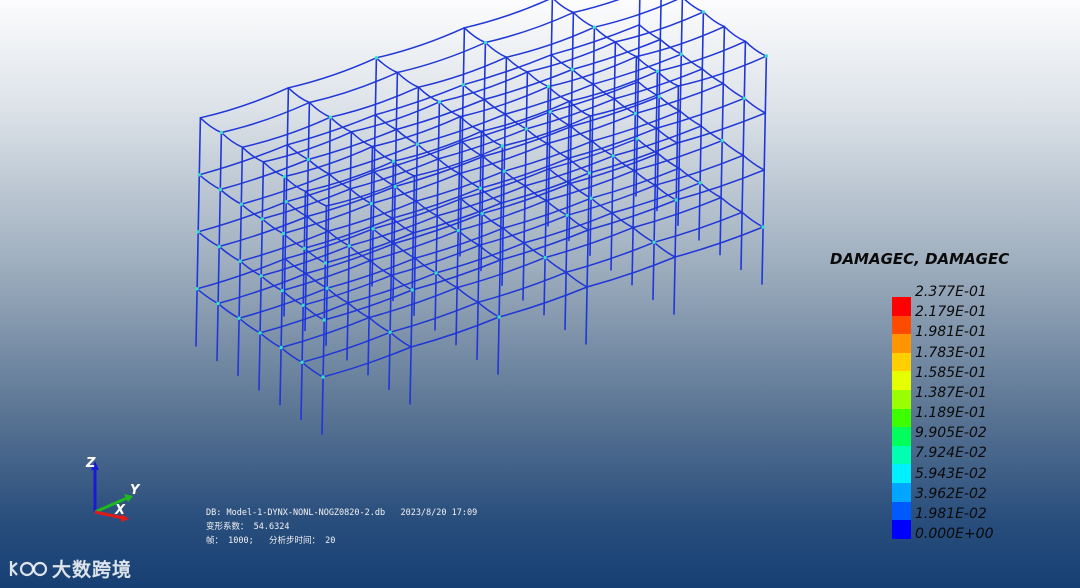  I want to click on x-axis-label: X, so click(120, 510).